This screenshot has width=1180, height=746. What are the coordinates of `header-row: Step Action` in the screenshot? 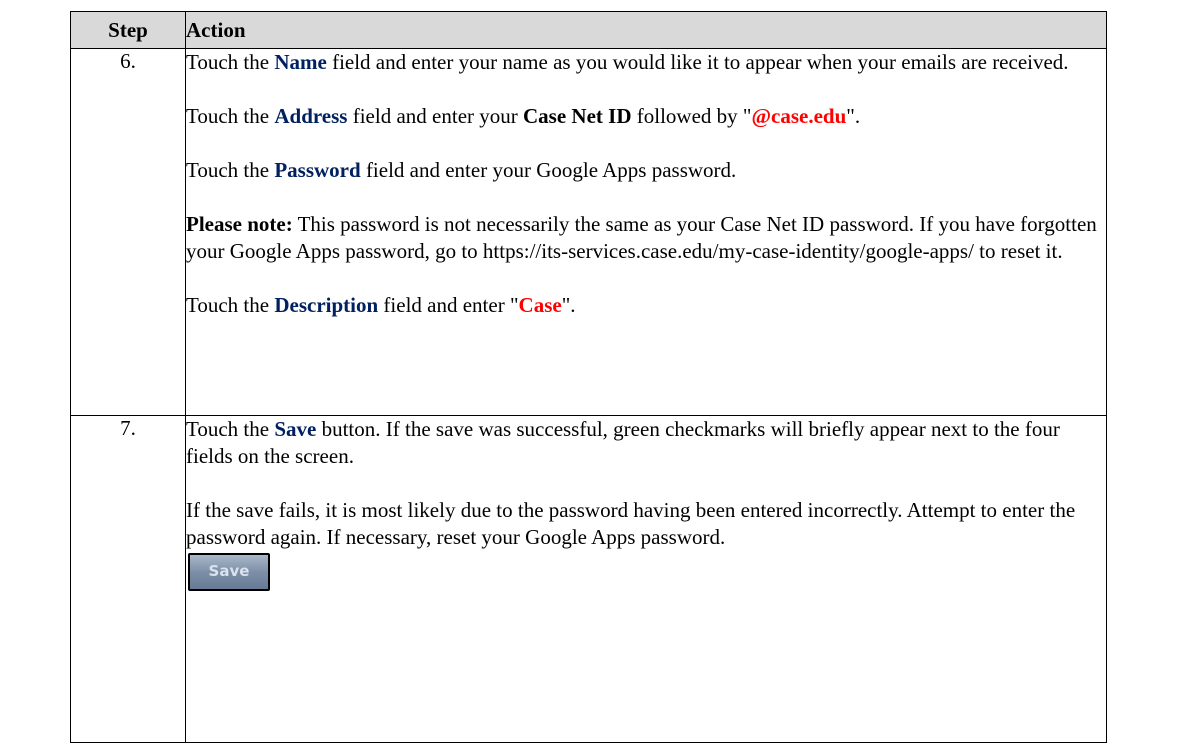 It's located at (588, 30).